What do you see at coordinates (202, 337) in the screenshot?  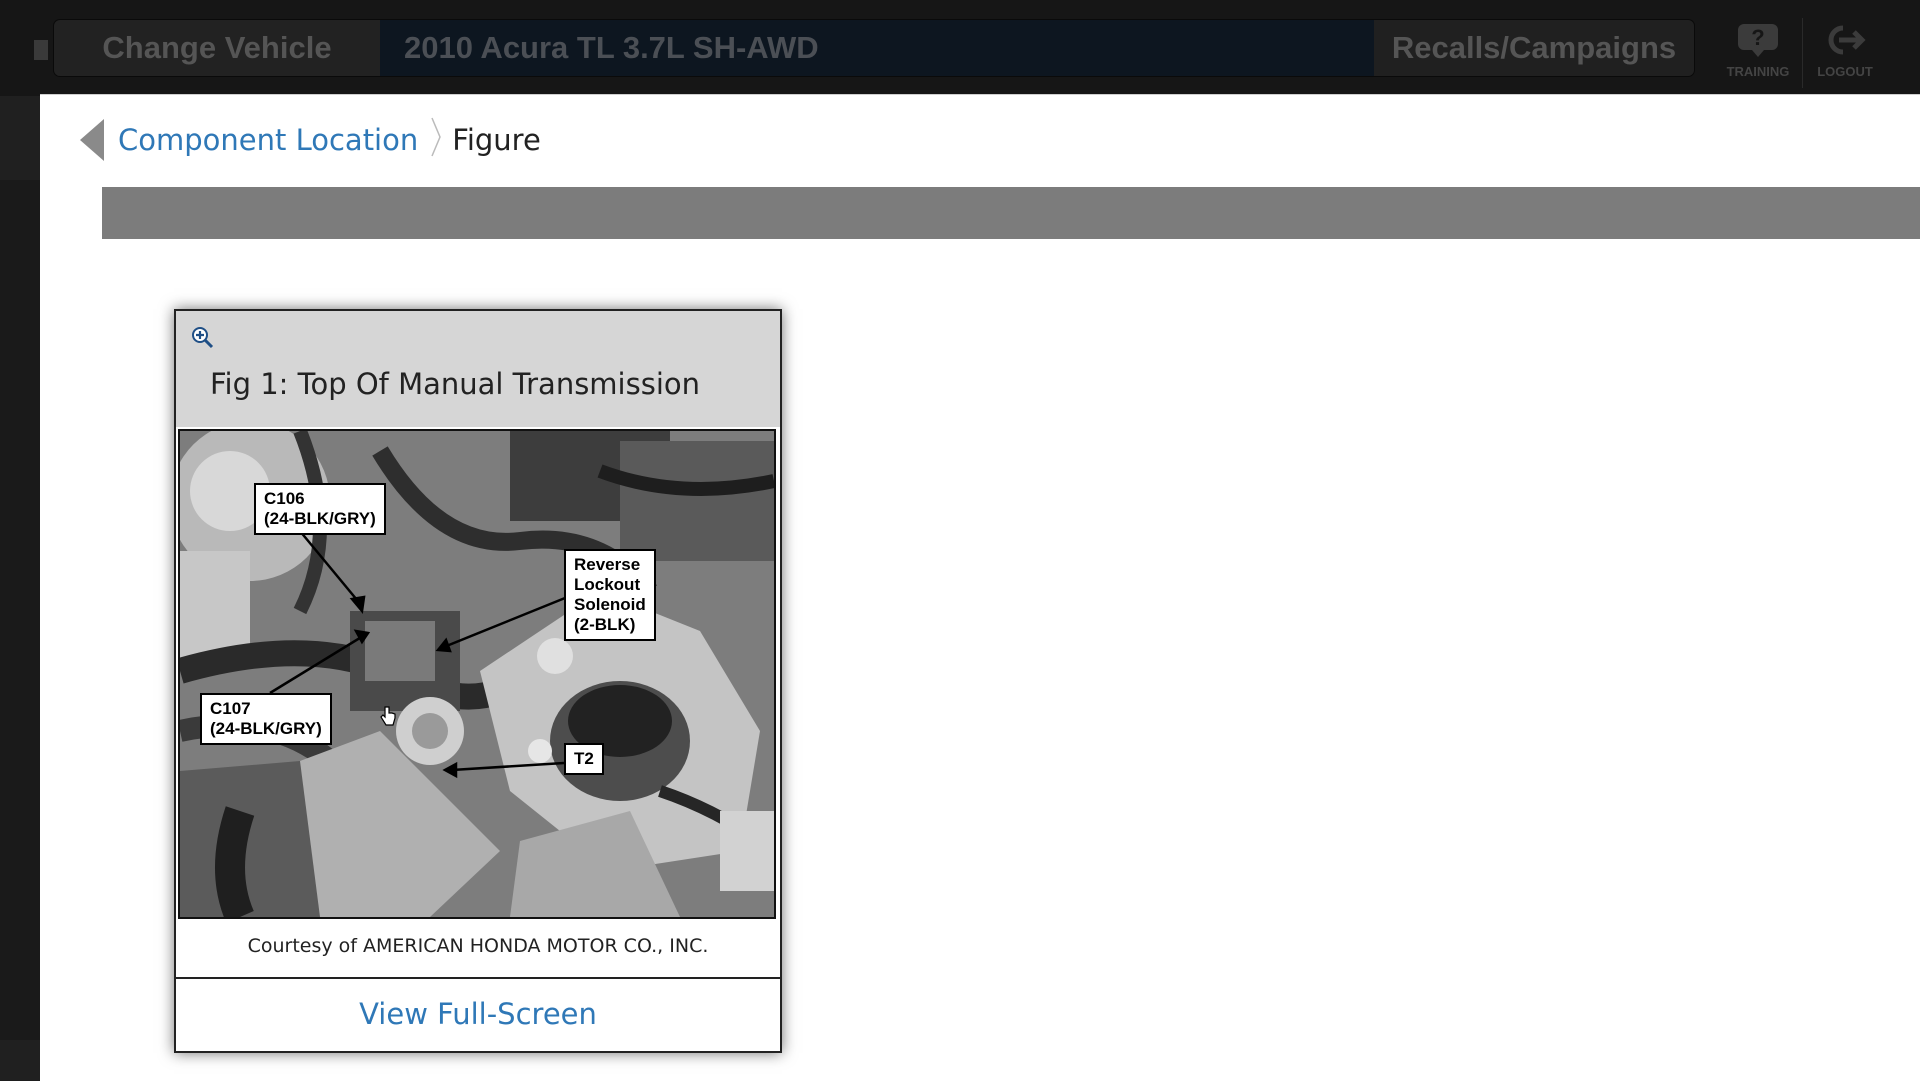 I see `zoom-in-icon` at bounding box center [202, 337].